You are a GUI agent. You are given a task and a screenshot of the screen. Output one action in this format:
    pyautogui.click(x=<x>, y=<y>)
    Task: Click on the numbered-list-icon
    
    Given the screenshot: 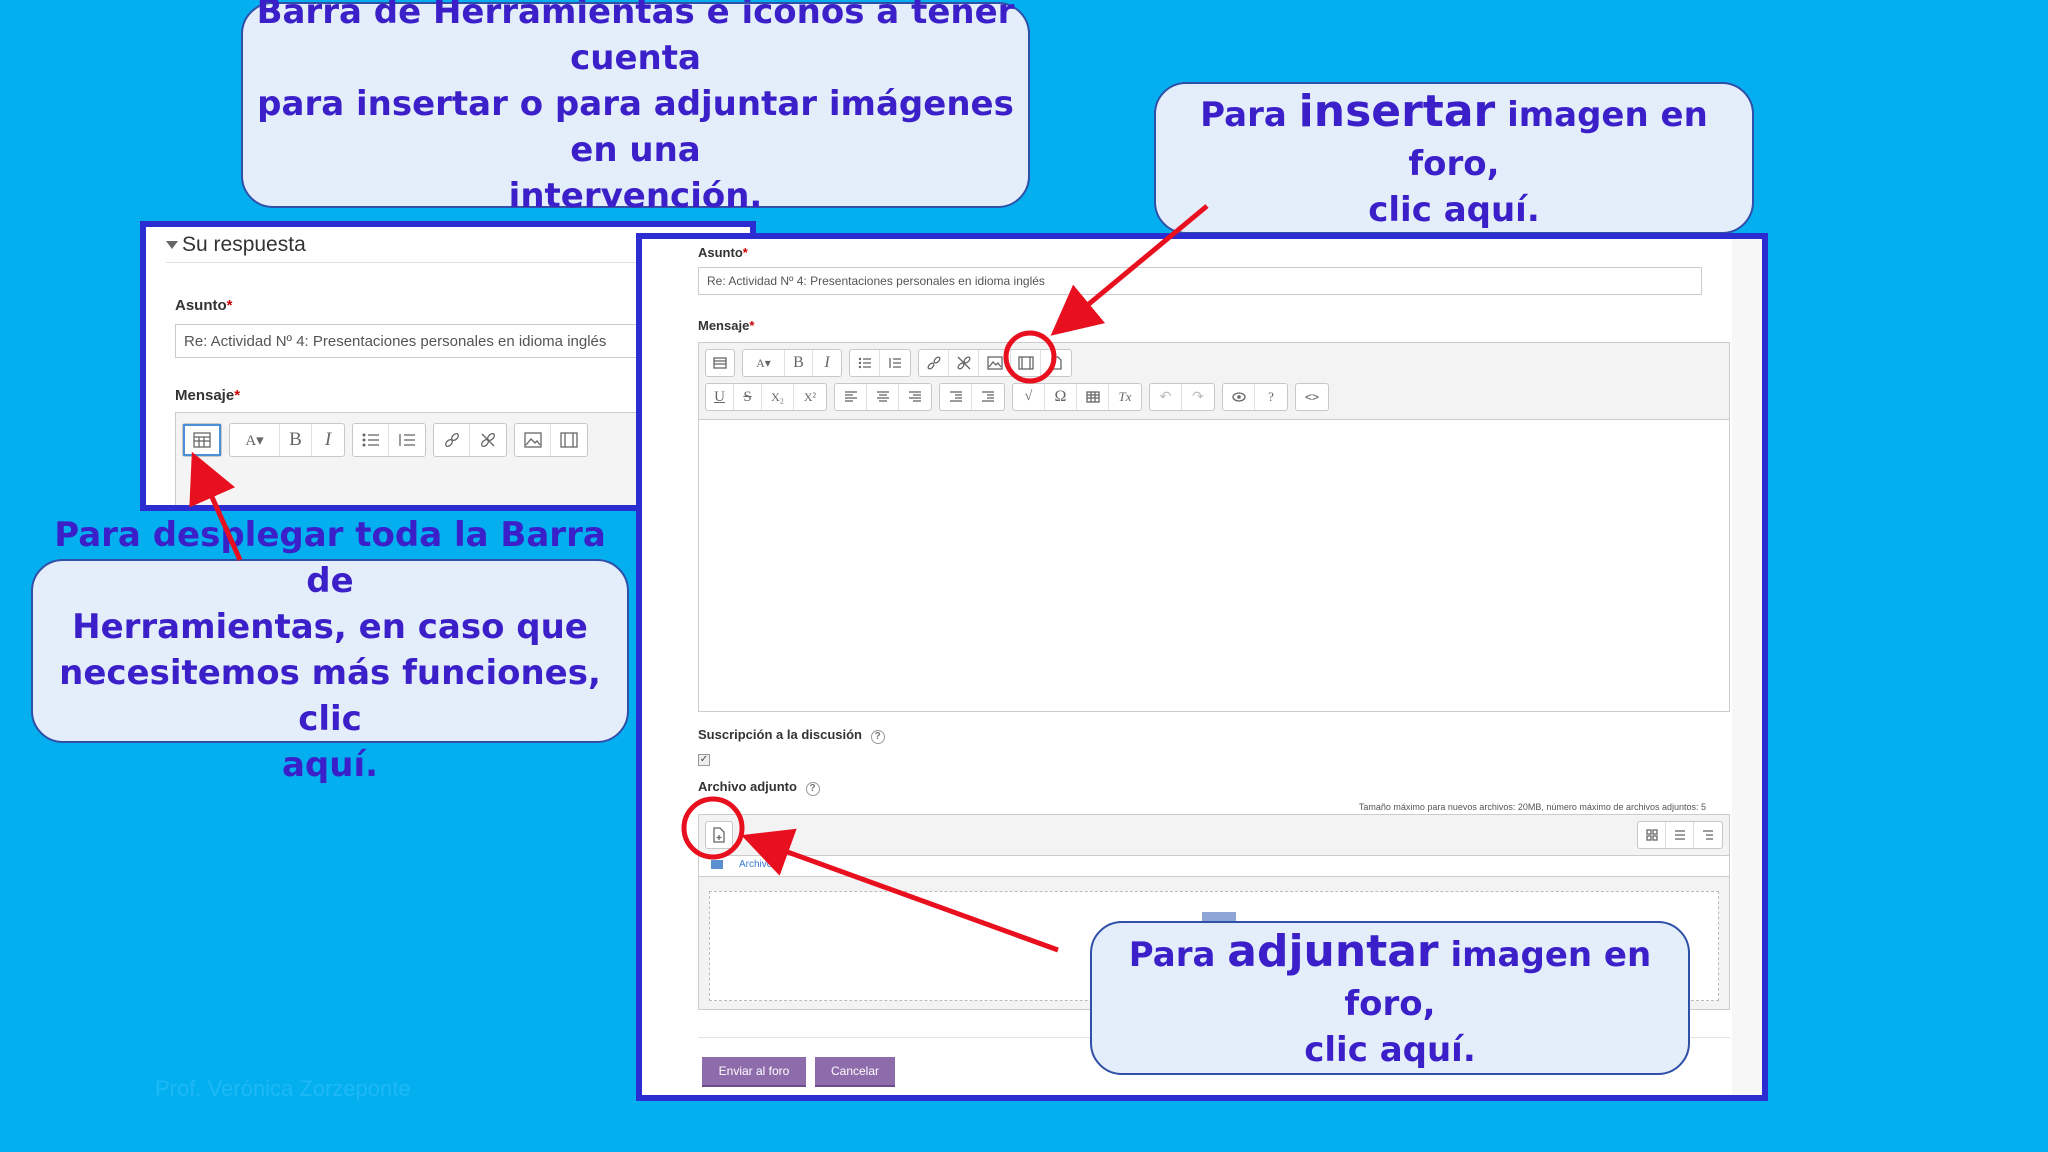 What is the action you would take?
    pyautogui.click(x=895, y=363)
    